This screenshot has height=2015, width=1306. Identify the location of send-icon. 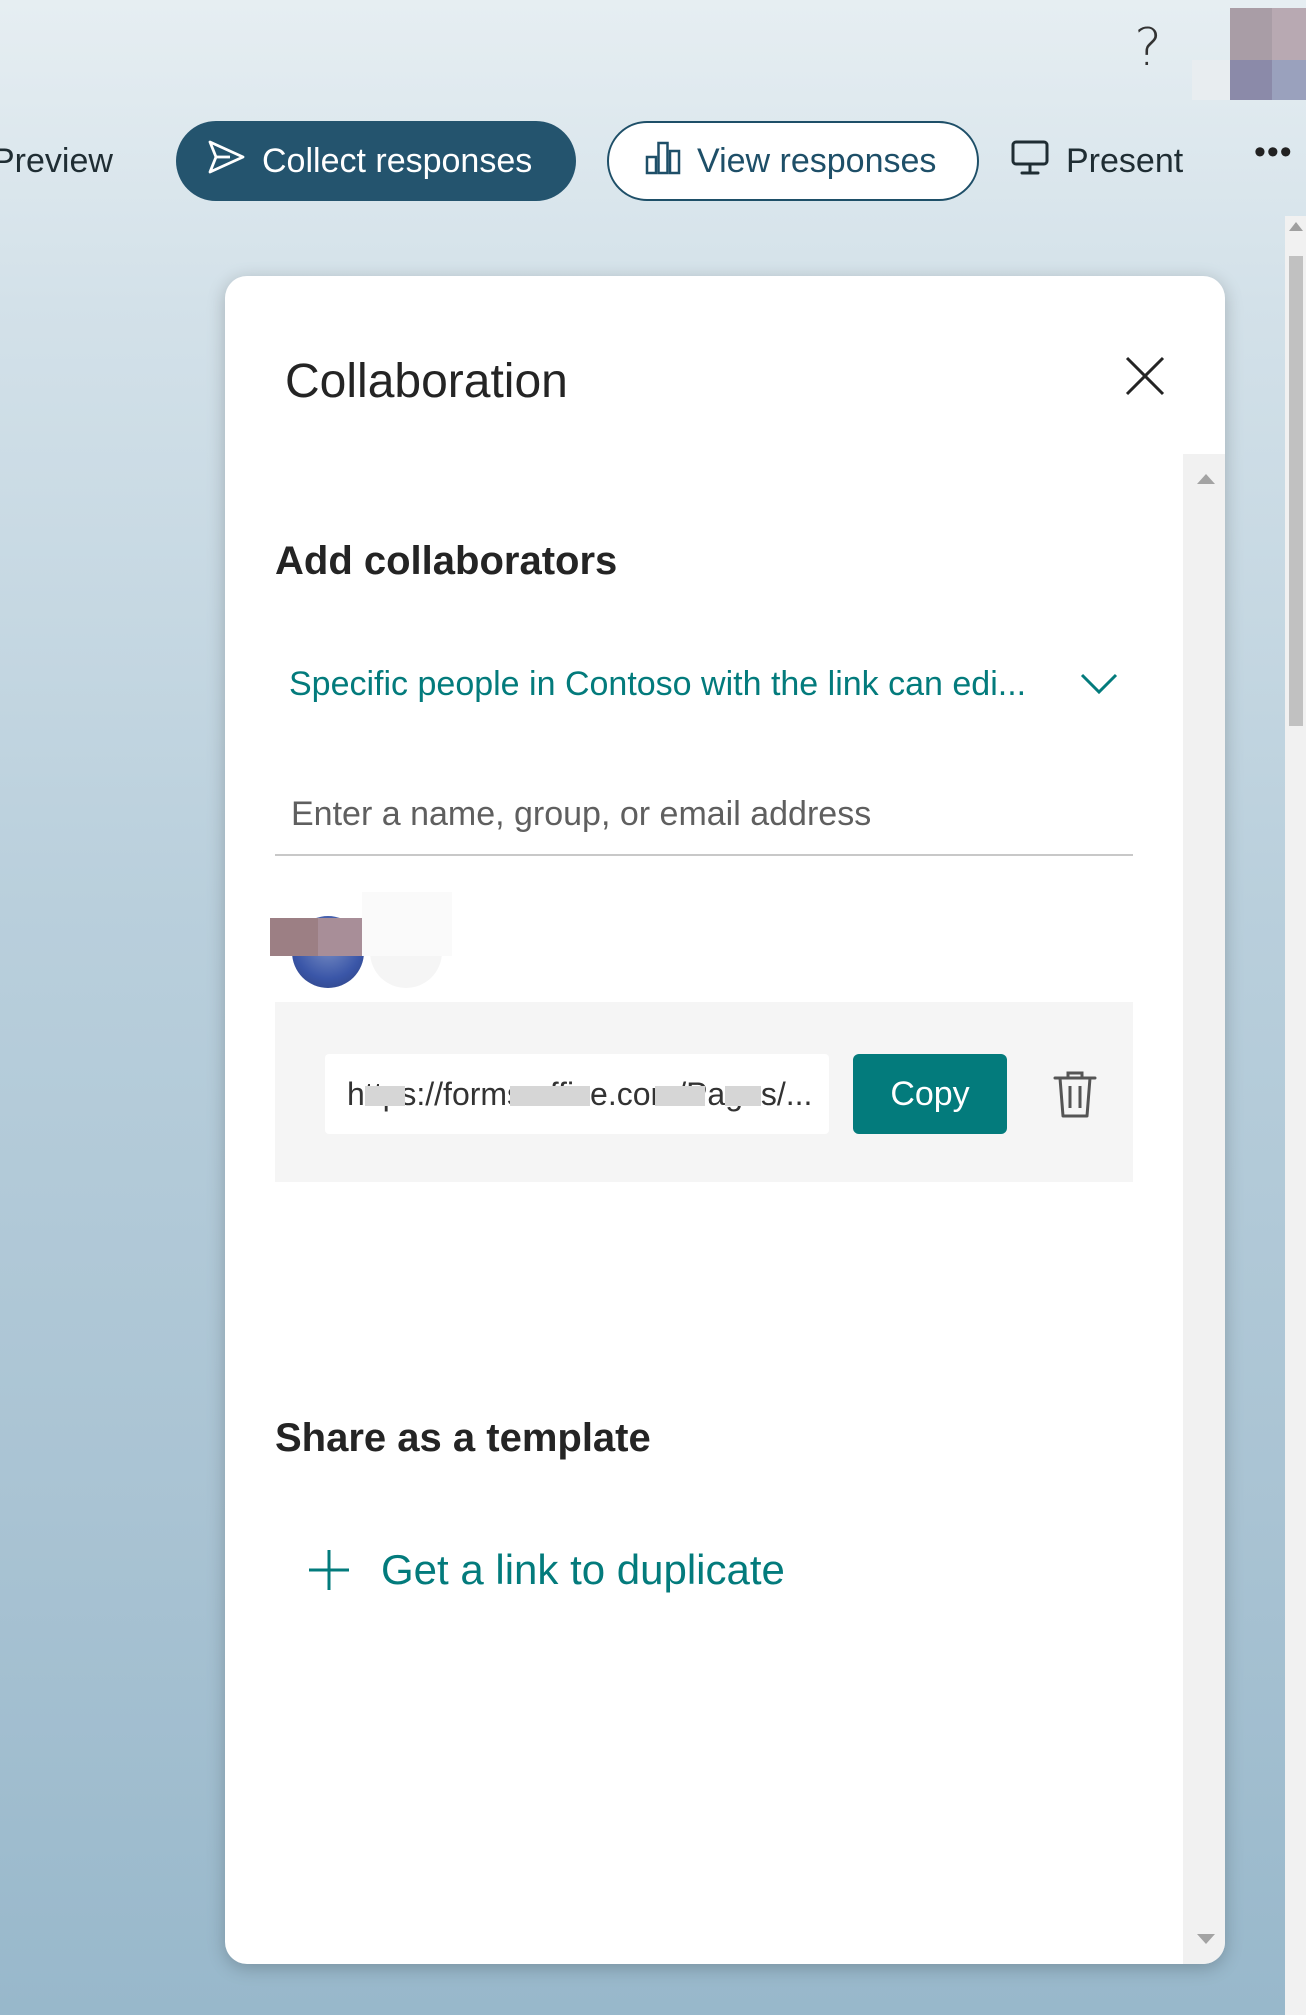
(226, 161).